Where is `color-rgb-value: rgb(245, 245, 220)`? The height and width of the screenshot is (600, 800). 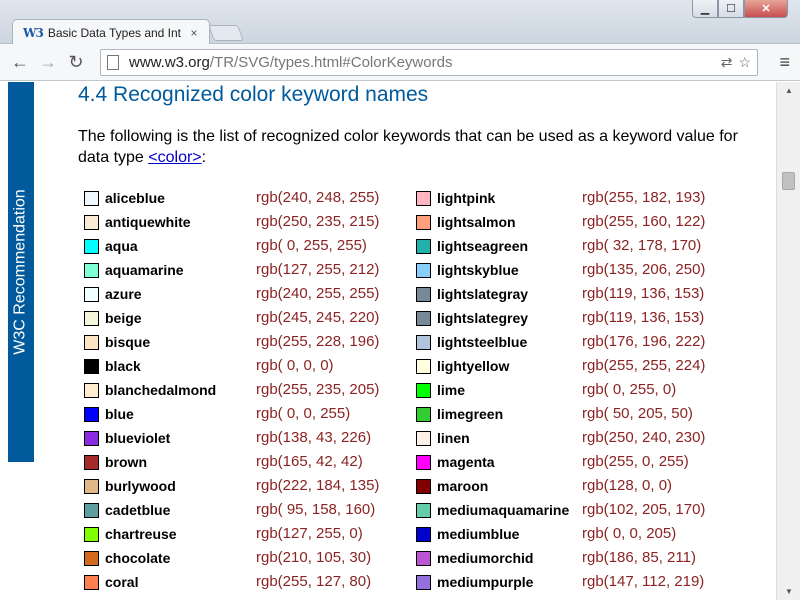 color-rgb-value: rgb(245, 245, 220) is located at coordinates (318, 317).